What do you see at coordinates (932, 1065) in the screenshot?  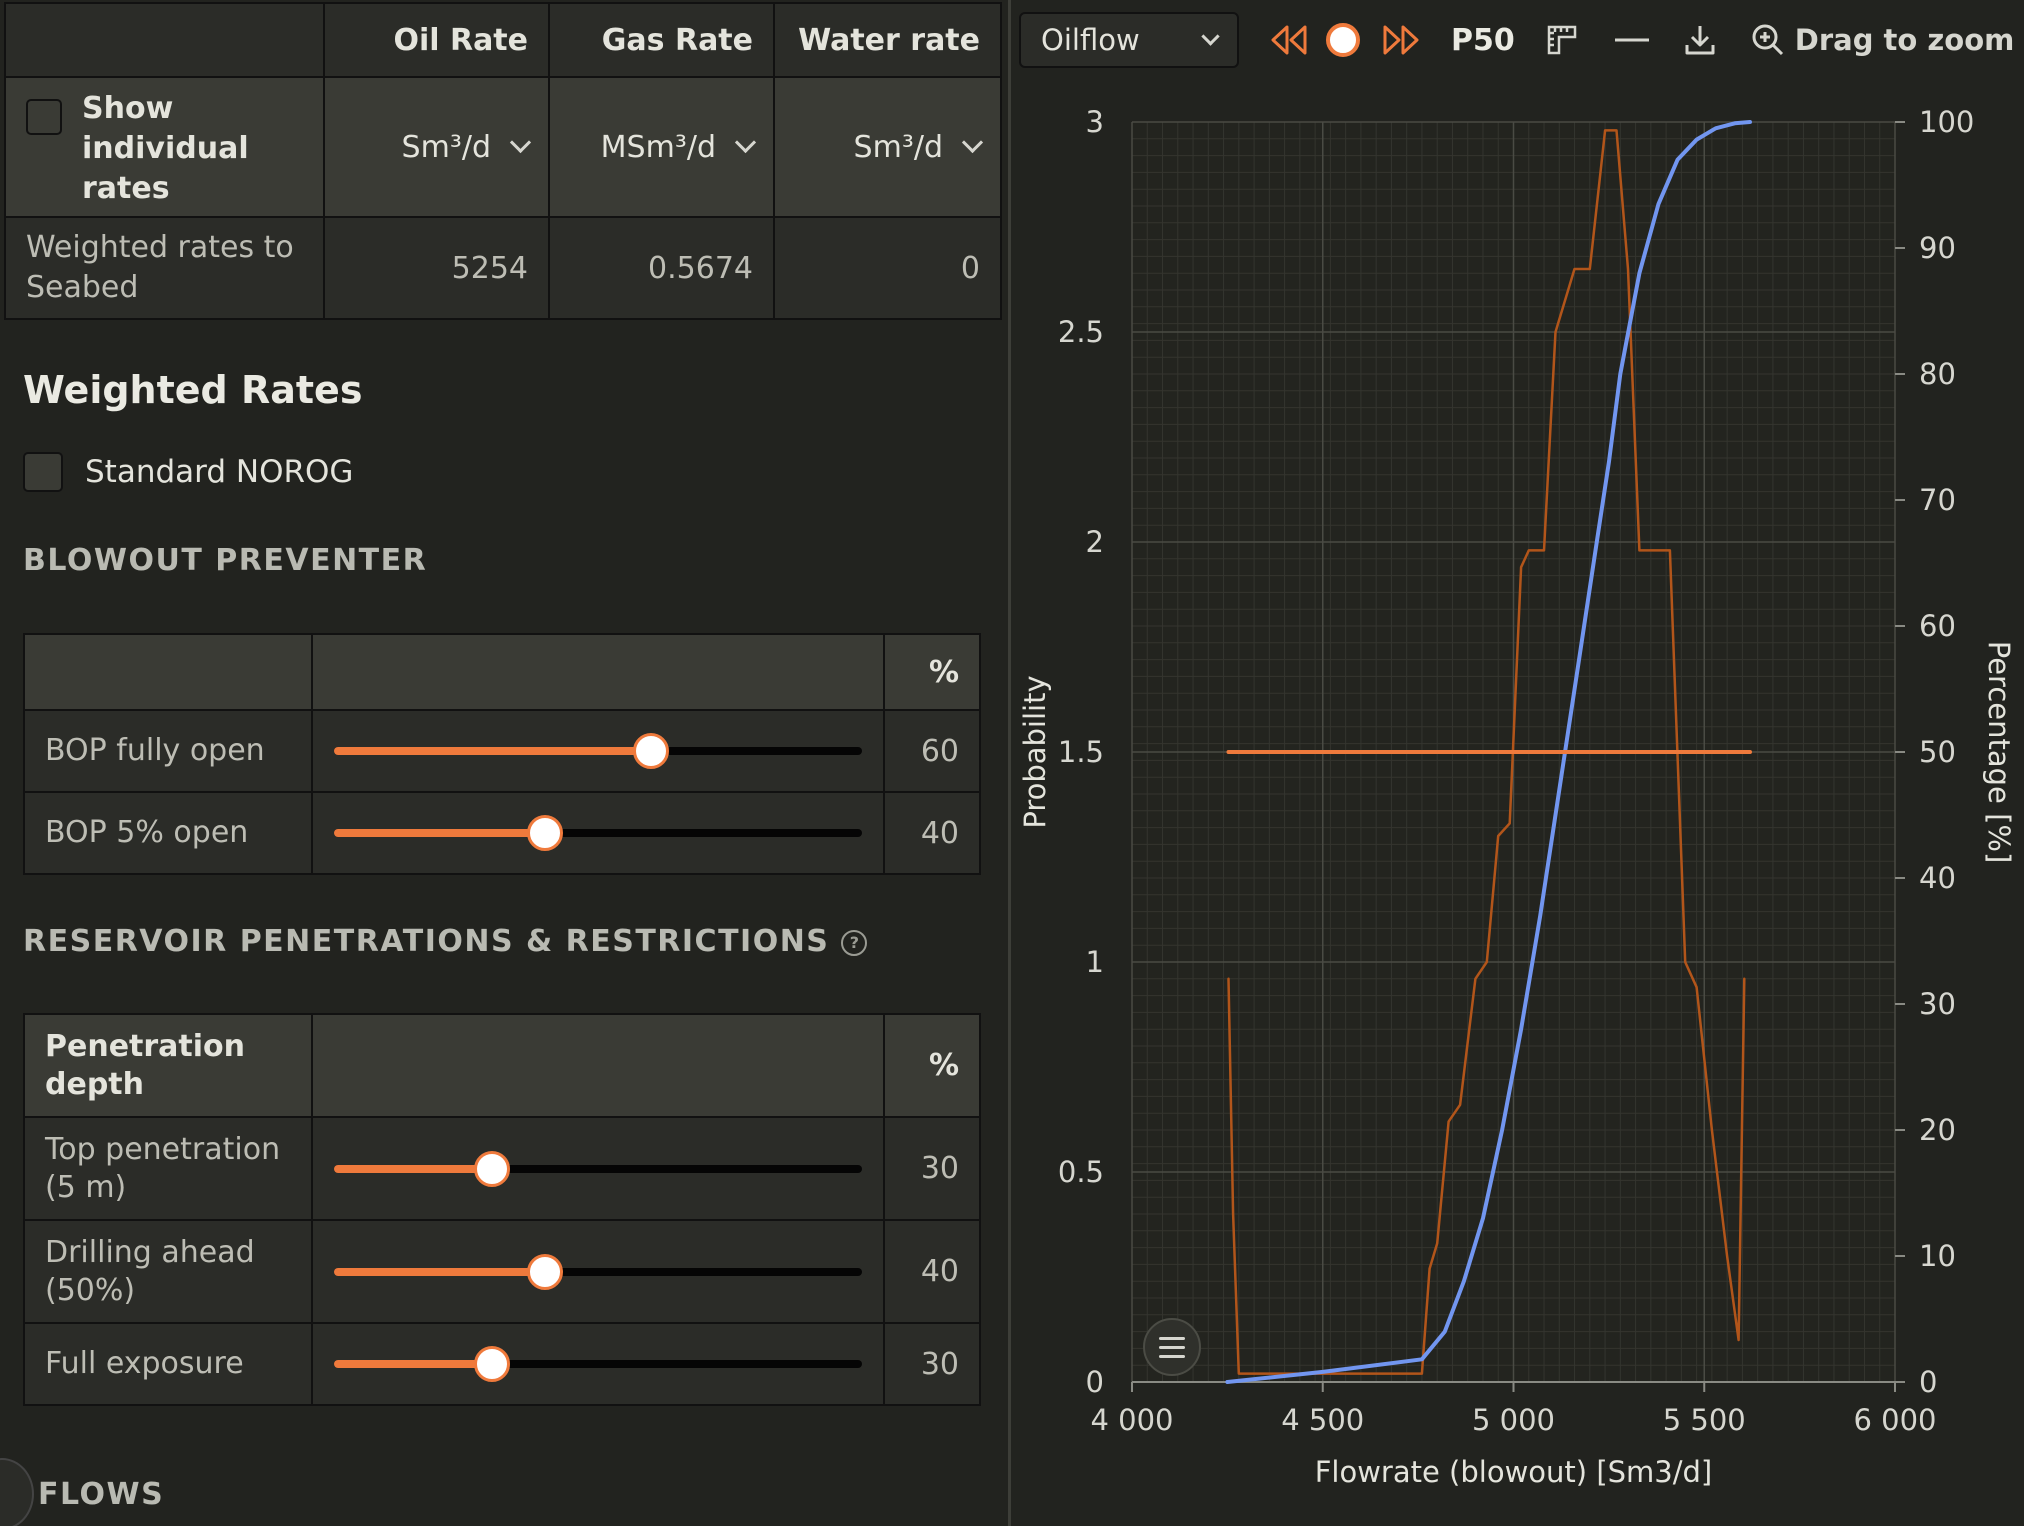 I see `reservoir-pct-header: %` at bounding box center [932, 1065].